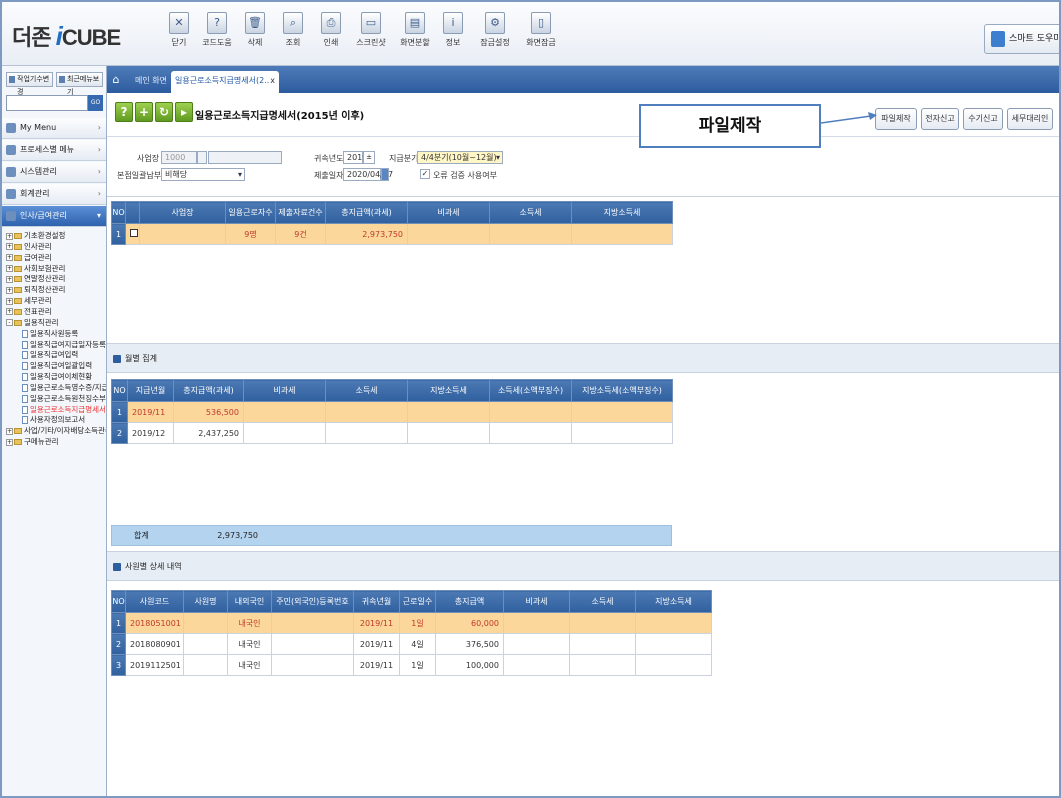 The width and height of the screenshot is (1061, 798). Describe the element at coordinates (54, 344) in the screenshot. I see `tree-item: 일용직급여지급일자등록` at that location.